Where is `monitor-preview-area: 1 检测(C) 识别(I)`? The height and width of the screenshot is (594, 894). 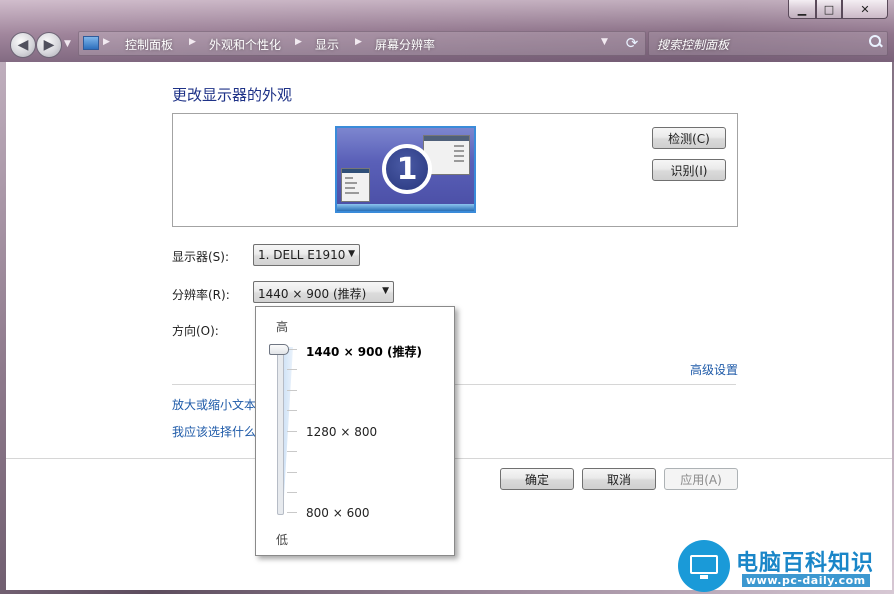 monitor-preview-area: 1 检测(C) 识别(I) is located at coordinates (455, 170).